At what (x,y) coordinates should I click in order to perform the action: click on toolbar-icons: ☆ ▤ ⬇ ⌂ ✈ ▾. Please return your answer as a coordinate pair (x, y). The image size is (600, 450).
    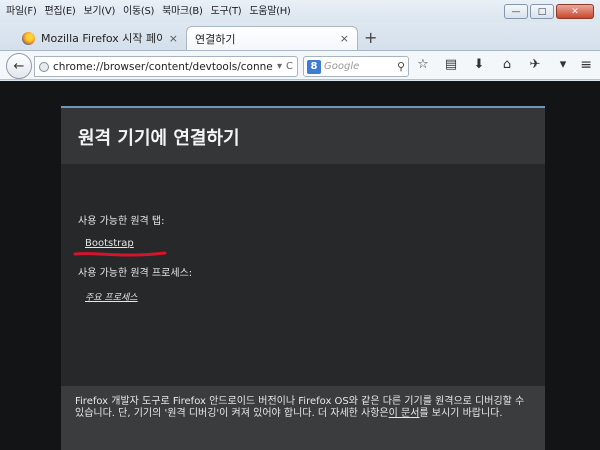
    Looking at the image, I should click on (493, 64).